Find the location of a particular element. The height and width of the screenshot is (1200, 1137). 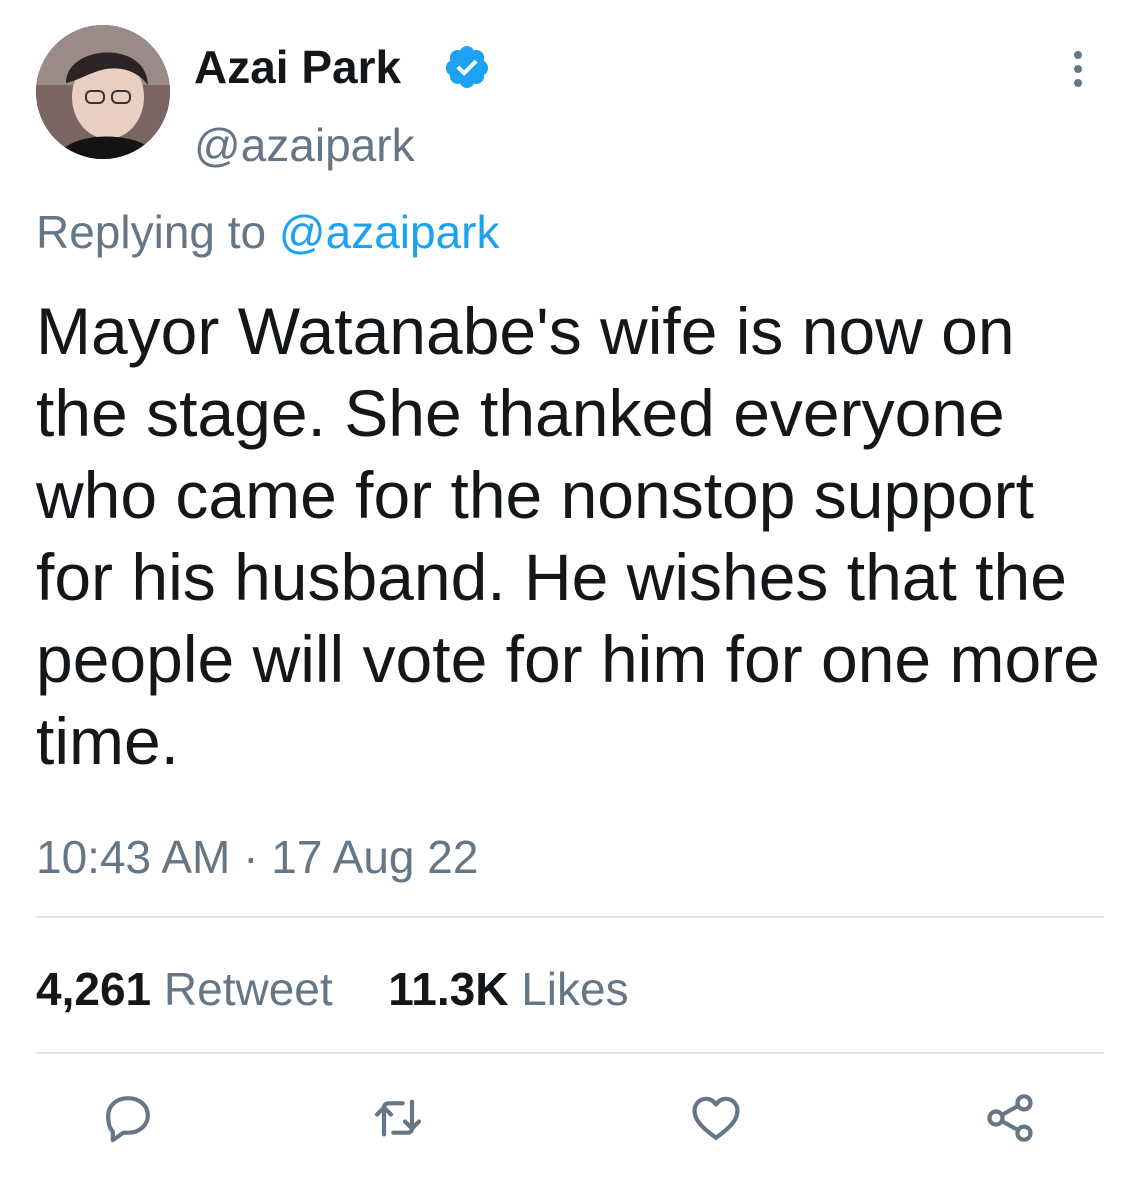

likes-count: 11.3K is located at coordinates (448, 989).